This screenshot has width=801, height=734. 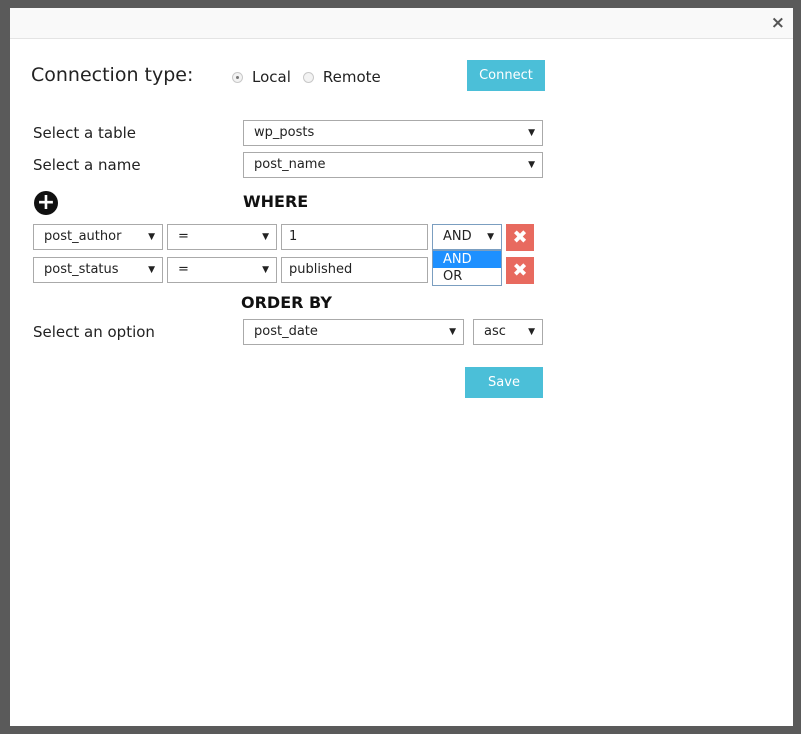 I want to click on dropdown-option-and: AND, so click(x=467, y=259).